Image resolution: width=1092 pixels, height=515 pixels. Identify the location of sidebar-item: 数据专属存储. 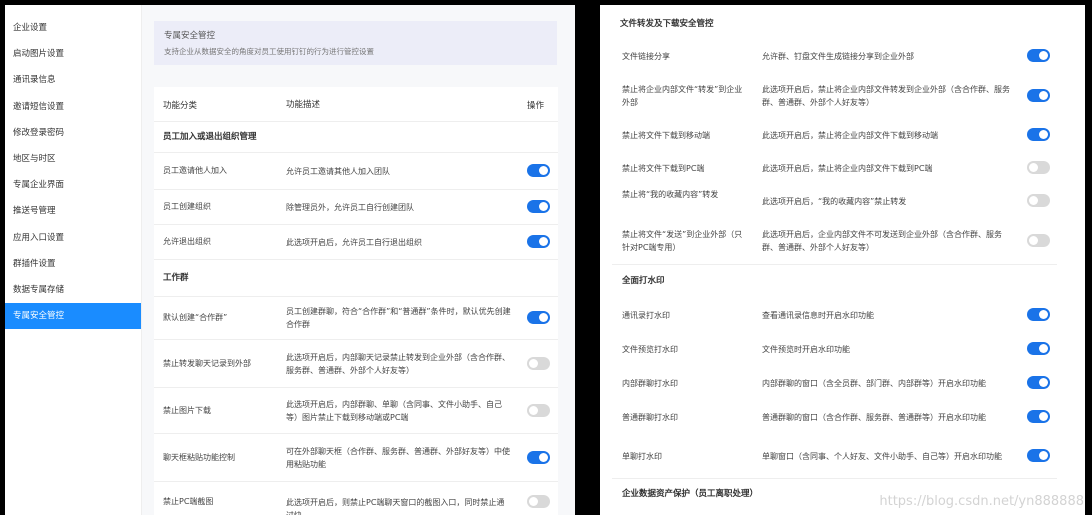
(73, 290).